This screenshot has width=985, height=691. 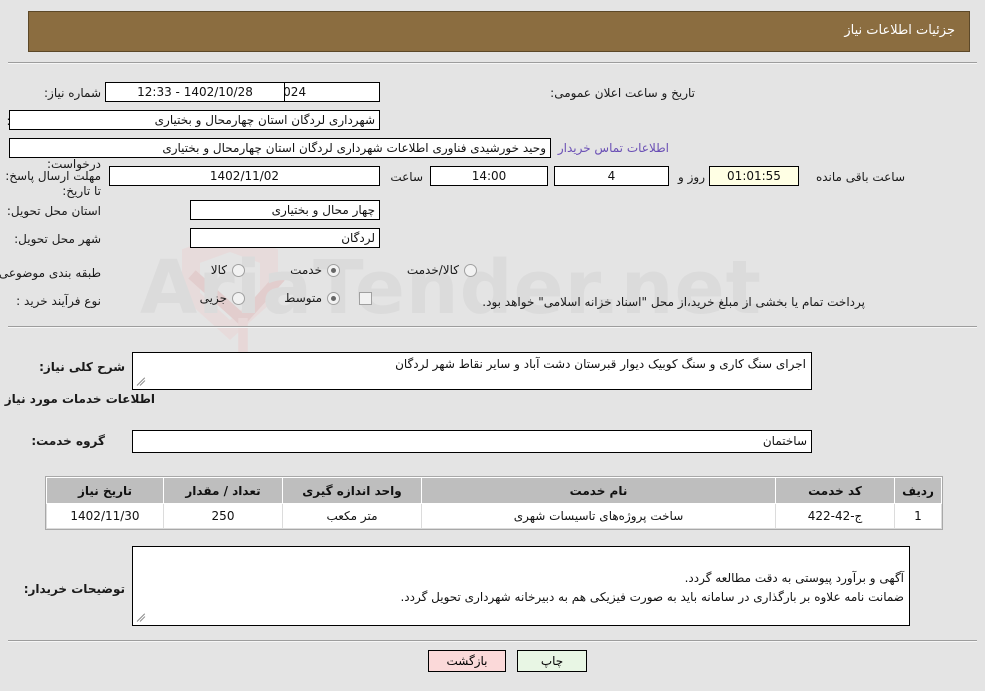 I want to click on remaining-days-label: روز و, so click(x=691, y=177).